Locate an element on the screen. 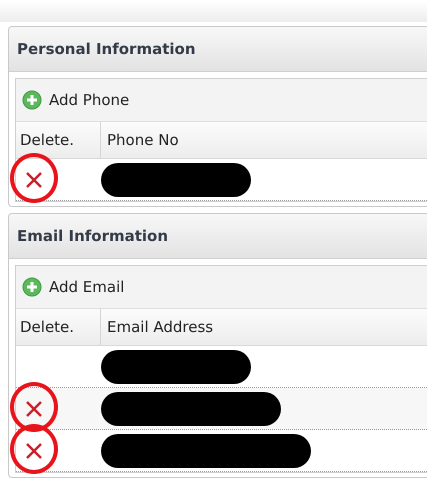 This screenshot has width=427, height=500. add-button: Add Email is located at coordinates (73, 287).